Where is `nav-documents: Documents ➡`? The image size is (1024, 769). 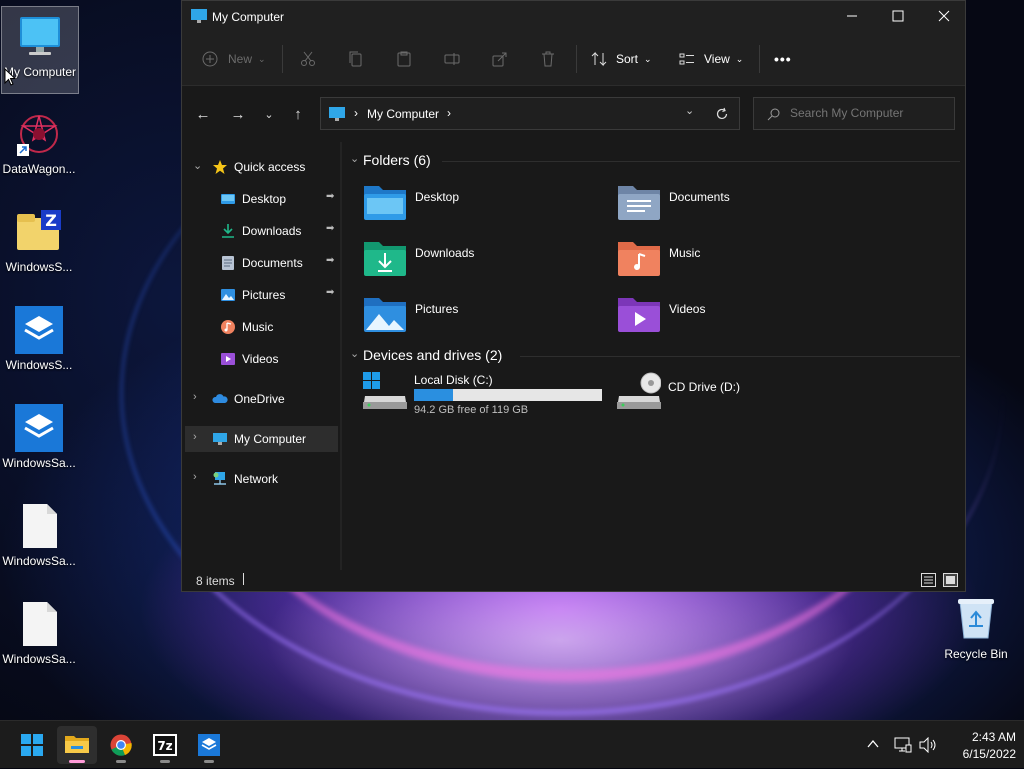
nav-documents: Documents ➡ is located at coordinates (261, 263).